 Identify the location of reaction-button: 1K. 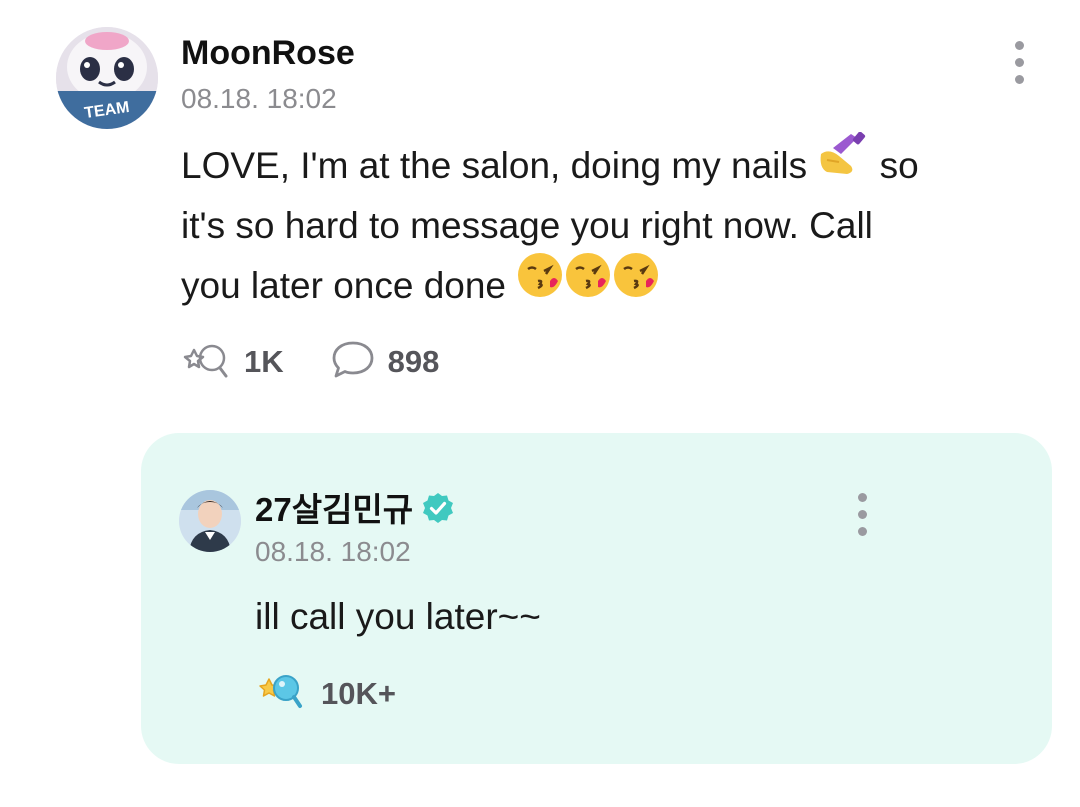
(232, 362).